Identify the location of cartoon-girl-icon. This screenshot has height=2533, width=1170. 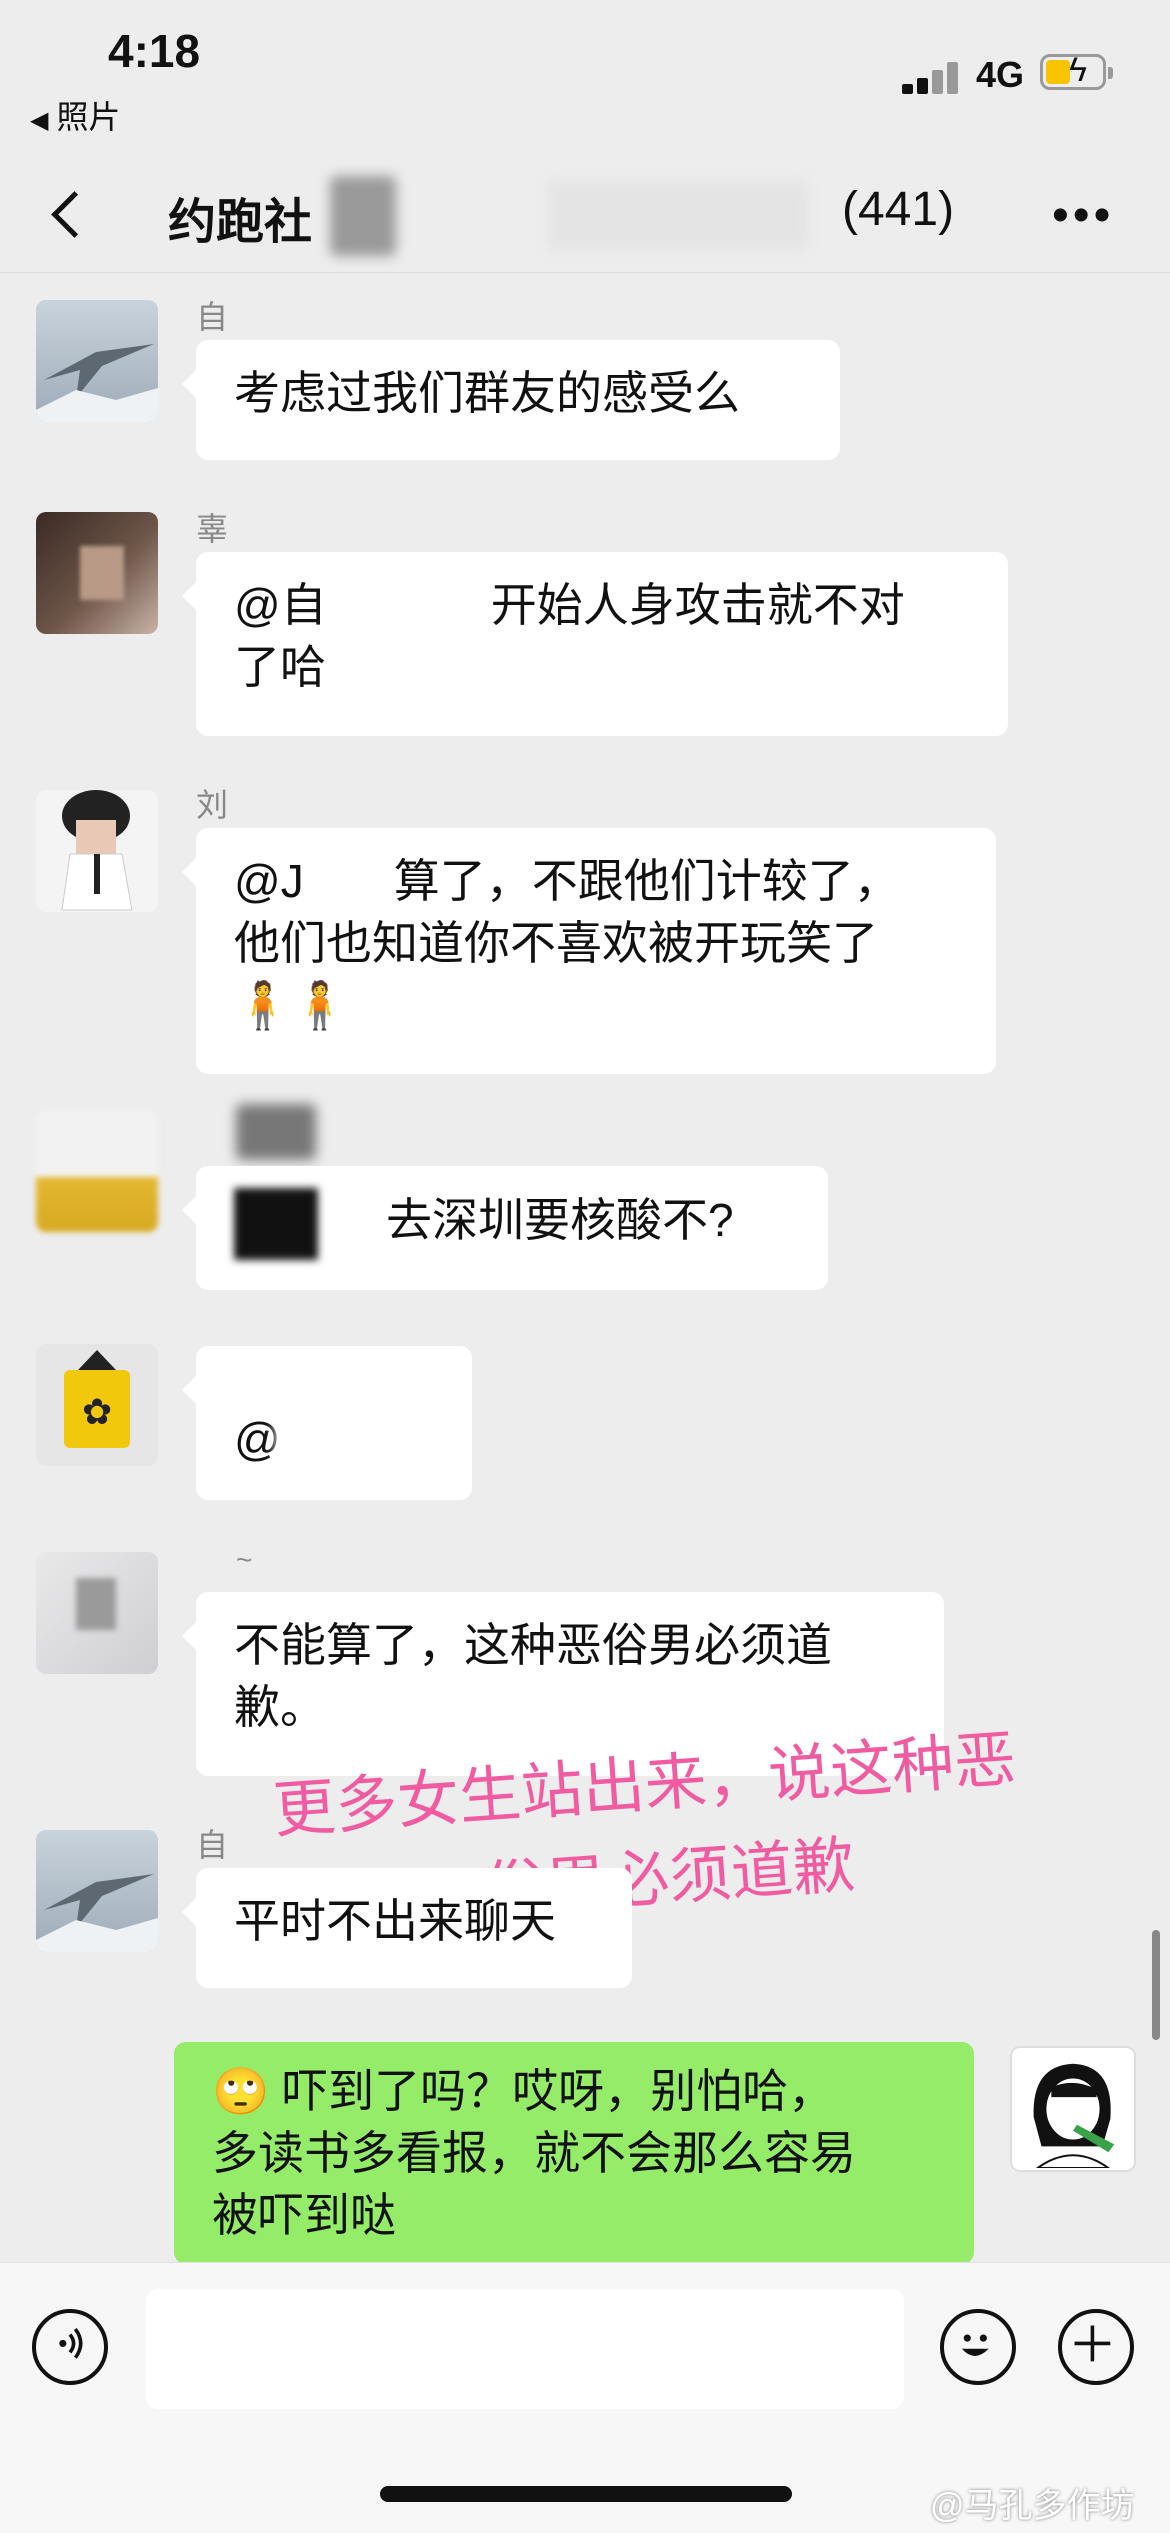
(1074, 2116).